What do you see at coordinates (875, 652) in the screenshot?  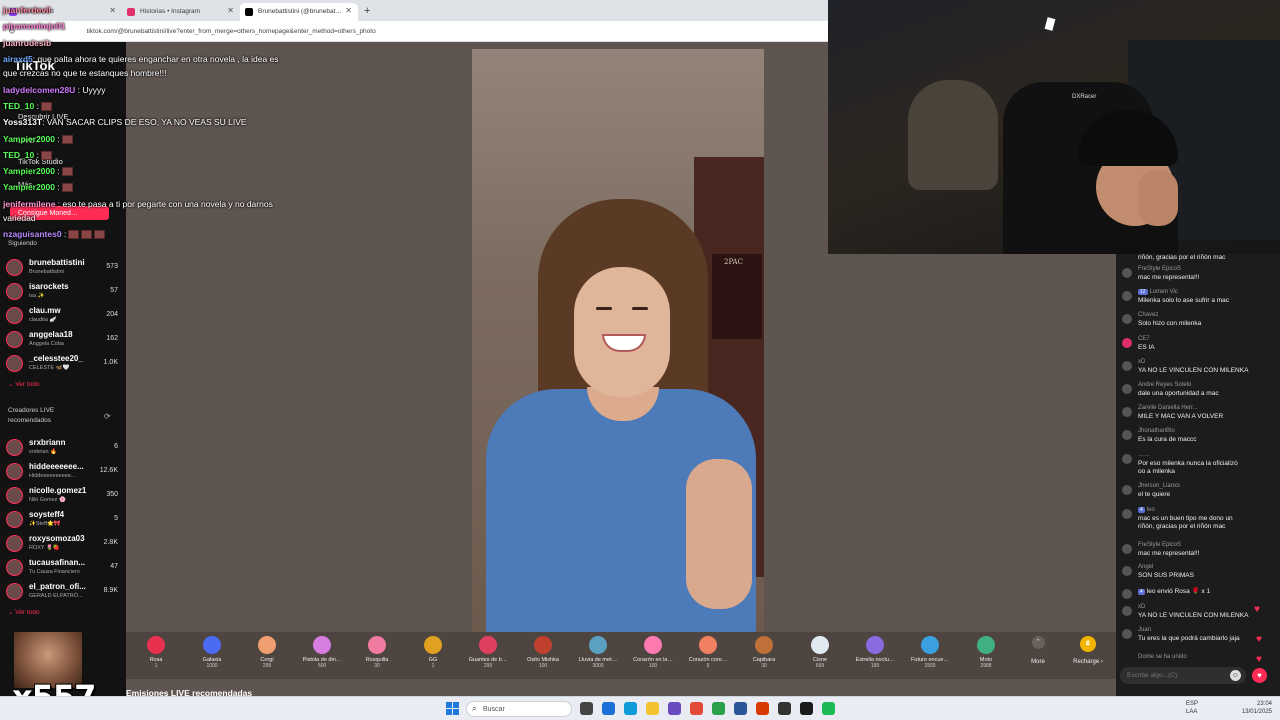 I see `gift-night-star: Estrella noctu… 199` at bounding box center [875, 652].